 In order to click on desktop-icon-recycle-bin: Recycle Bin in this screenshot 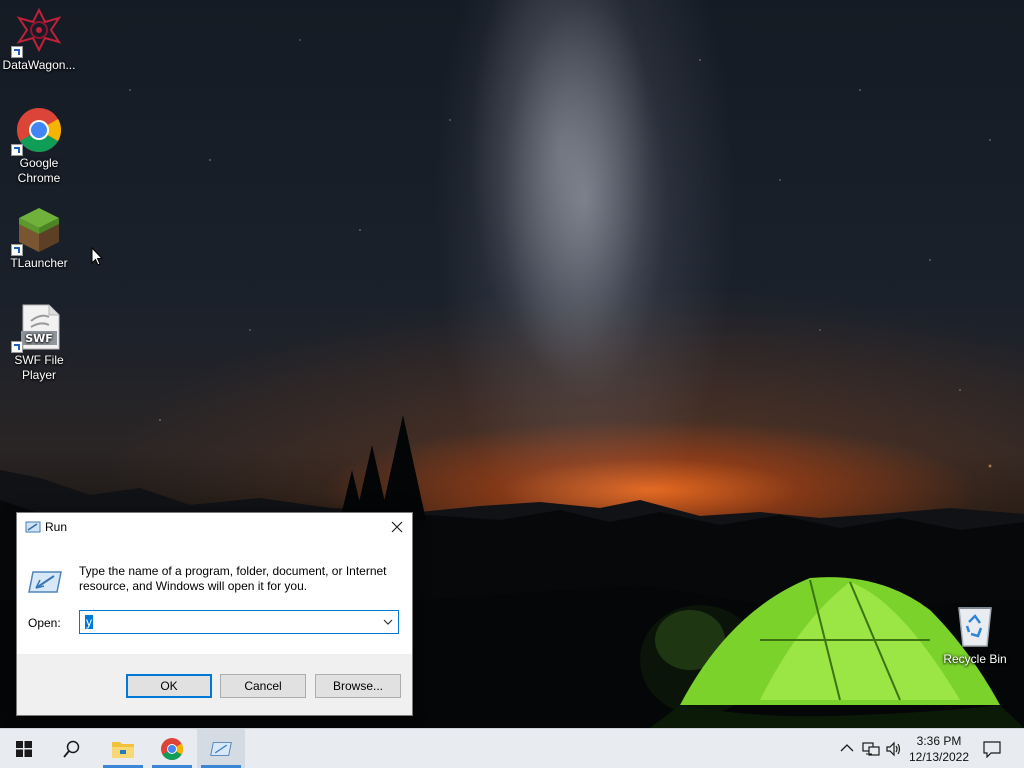, I will do `click(975, 634)`.